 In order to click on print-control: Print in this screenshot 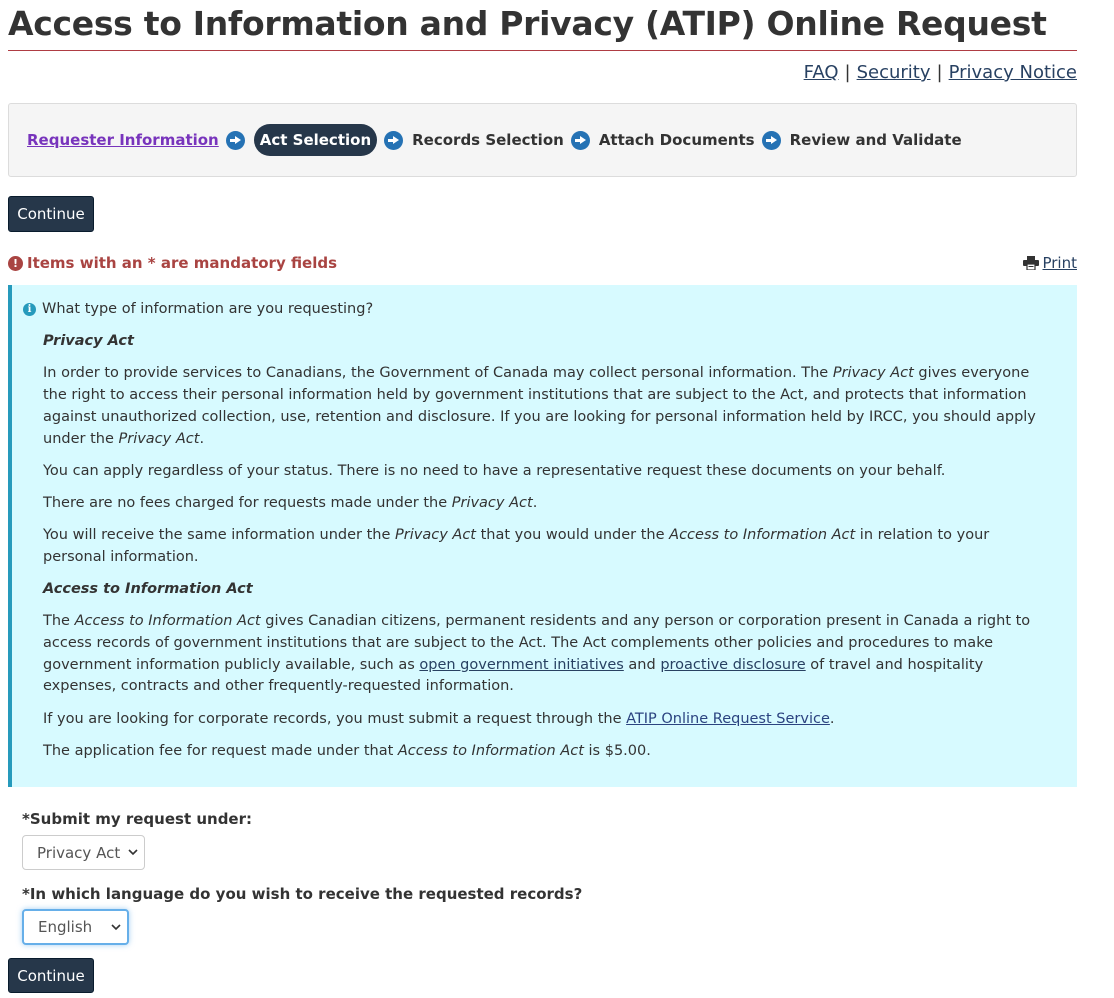, I will do `click(1050, 263)`.